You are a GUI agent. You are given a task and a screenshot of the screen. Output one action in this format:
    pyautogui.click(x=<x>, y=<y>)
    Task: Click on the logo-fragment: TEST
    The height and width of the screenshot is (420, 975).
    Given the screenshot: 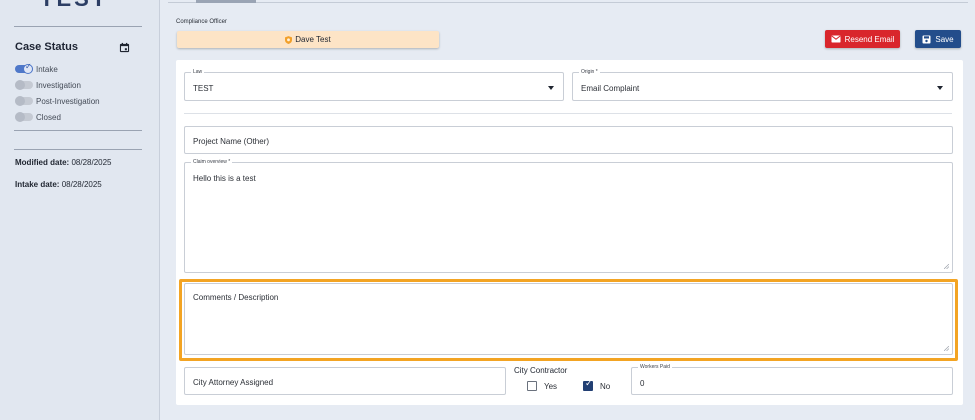 What is the action you would take?
    pyautogui.click(x=74, y=6)
    